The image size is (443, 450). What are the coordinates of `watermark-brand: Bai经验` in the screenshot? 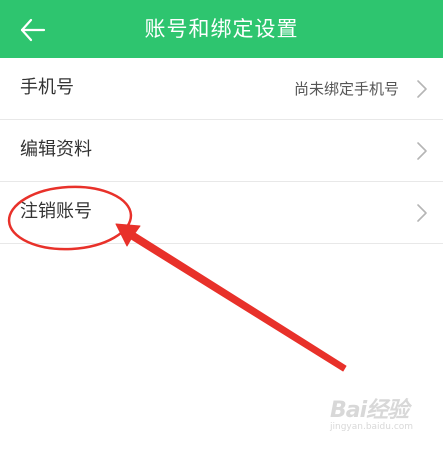 It's located at (369, 410).